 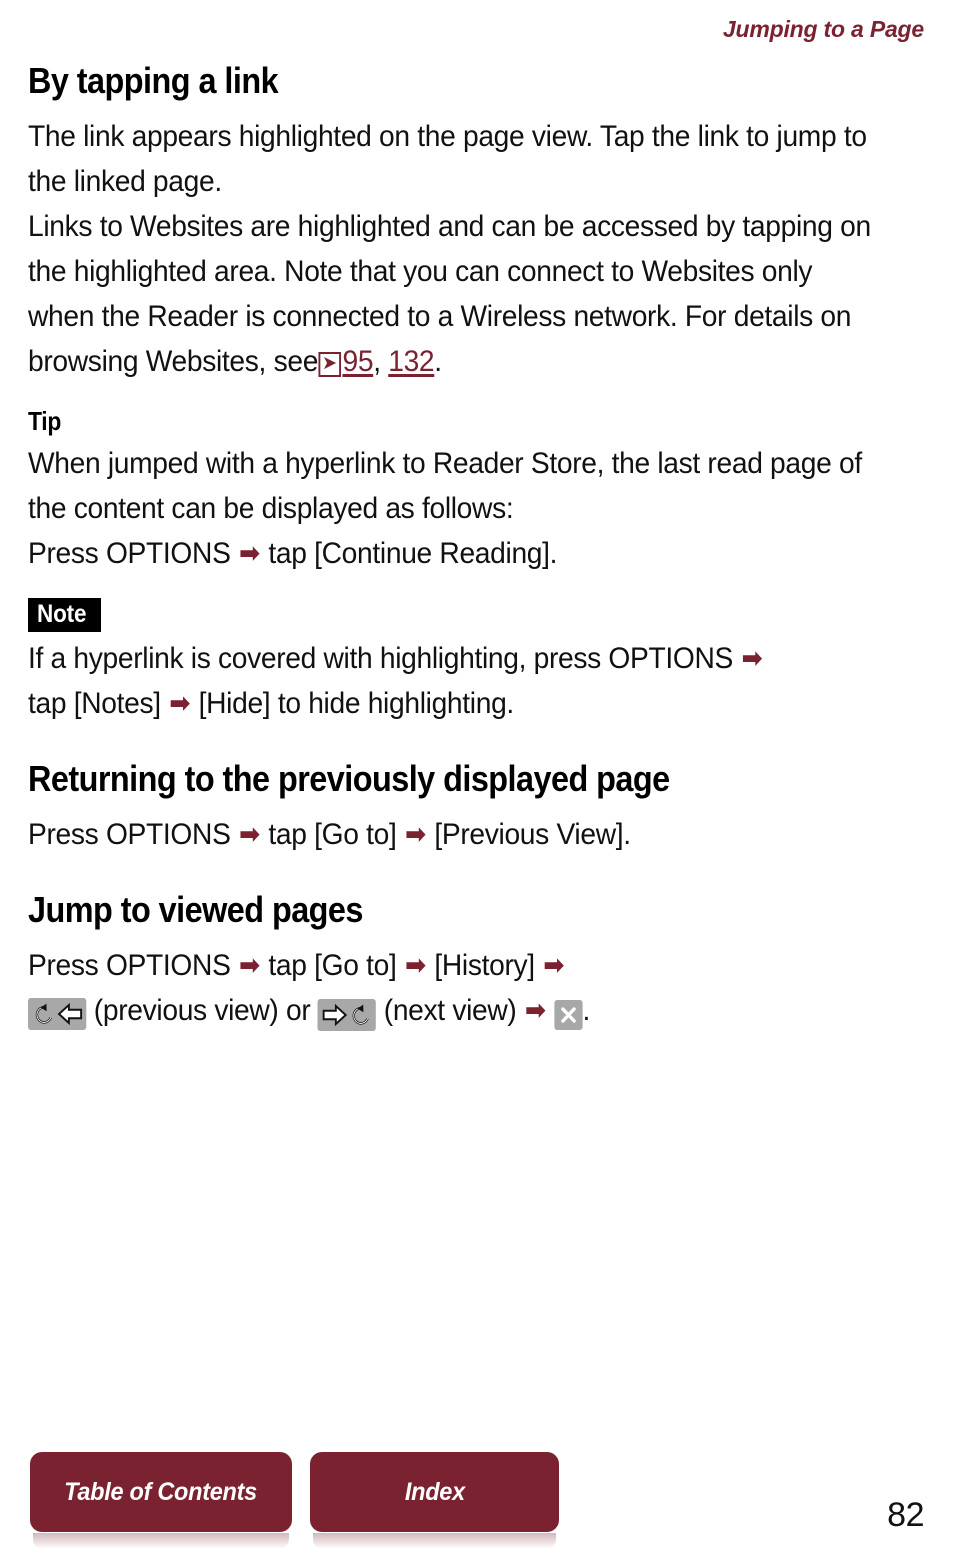 What do you see at coordinates (532, 835) in the screenshot?
I see `returning-step-3: [Previous View].` at bounding box center [532, 835].